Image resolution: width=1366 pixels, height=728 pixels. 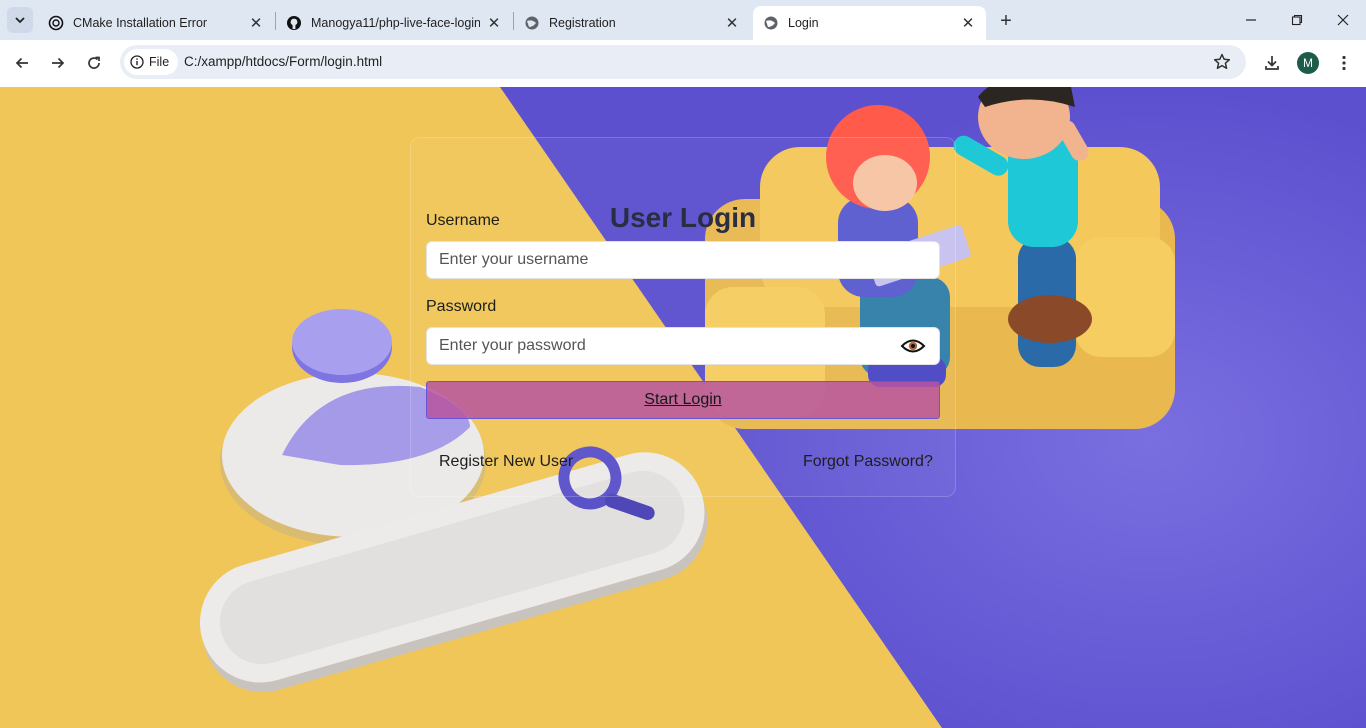 I want to click on tab-label: CMake Installation Error, so click(x=140, y=23).